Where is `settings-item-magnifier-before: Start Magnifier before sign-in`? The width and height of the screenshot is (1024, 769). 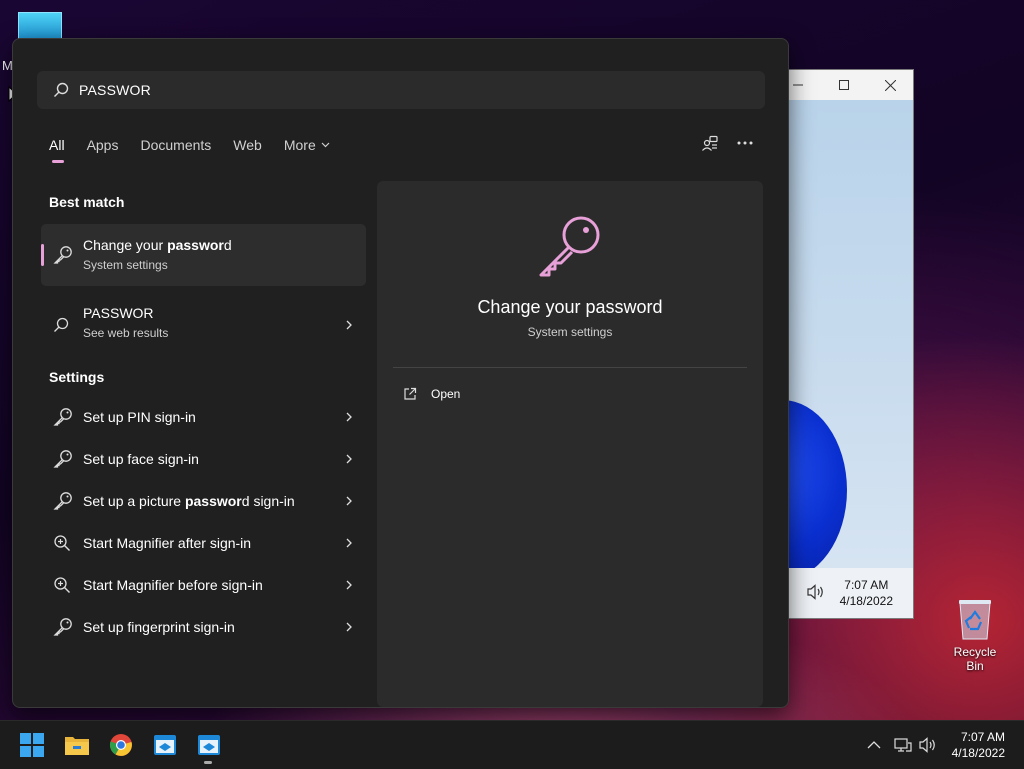
settings-item-magnifier-before: Start Magnifier before sign-in is located at coordinates (203, 585).